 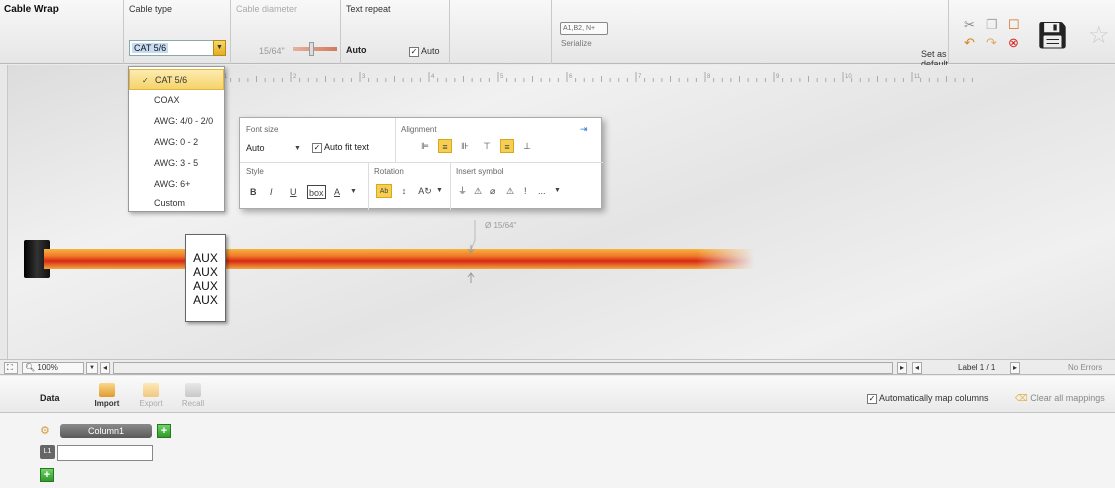 What do you see at coordinates (176, 163) in the screenshot?
I see `dropdown-item-awg-3-5: AWG: 3 - 5` at bounding box center [176, 163].